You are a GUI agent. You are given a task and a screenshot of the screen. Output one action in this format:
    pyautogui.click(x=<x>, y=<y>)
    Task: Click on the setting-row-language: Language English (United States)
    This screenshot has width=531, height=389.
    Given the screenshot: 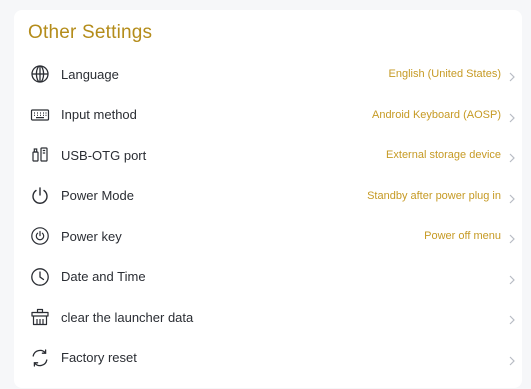 What is the action you would take?
    pyautogui.click(x=268, y=74)
    